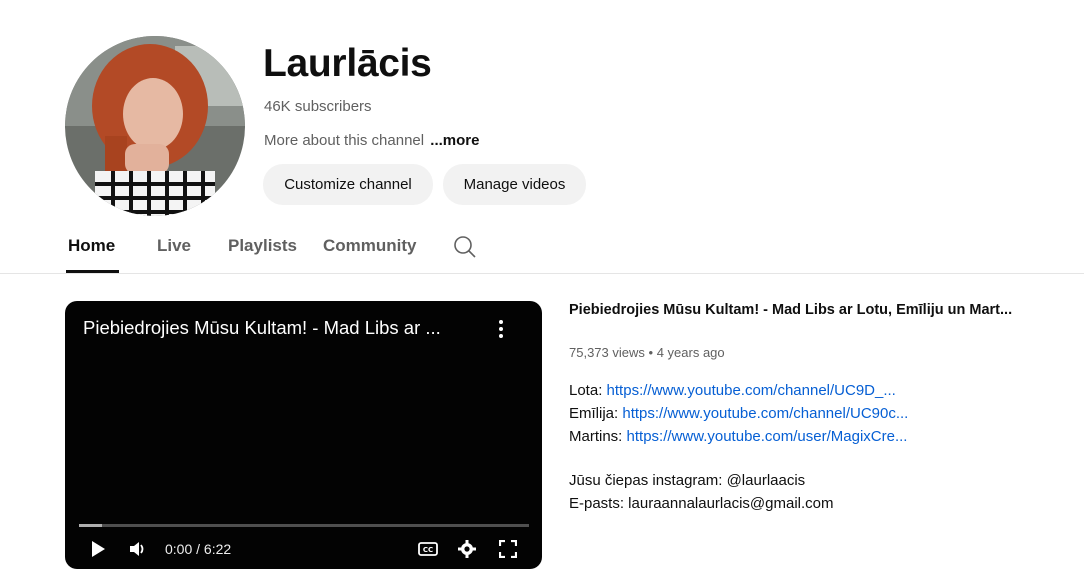 The height and width of the screenshot is (582, 1084). Describe the element at coordinates (687, 480) in the screenshot. I see `description-instagram: Jūsu čiepas instagram: @laurlaacis` at that location.